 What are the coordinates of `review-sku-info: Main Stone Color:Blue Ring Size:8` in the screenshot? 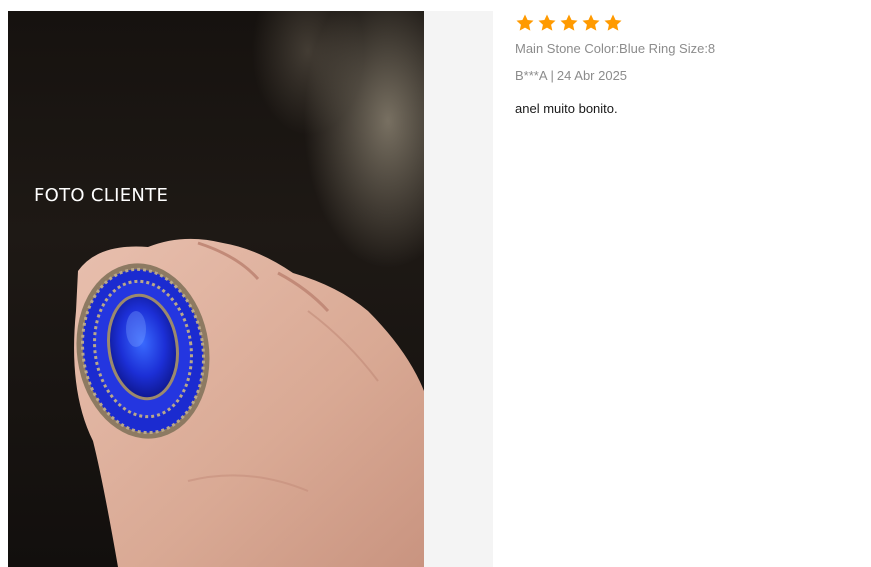 It's located at (615, 48).